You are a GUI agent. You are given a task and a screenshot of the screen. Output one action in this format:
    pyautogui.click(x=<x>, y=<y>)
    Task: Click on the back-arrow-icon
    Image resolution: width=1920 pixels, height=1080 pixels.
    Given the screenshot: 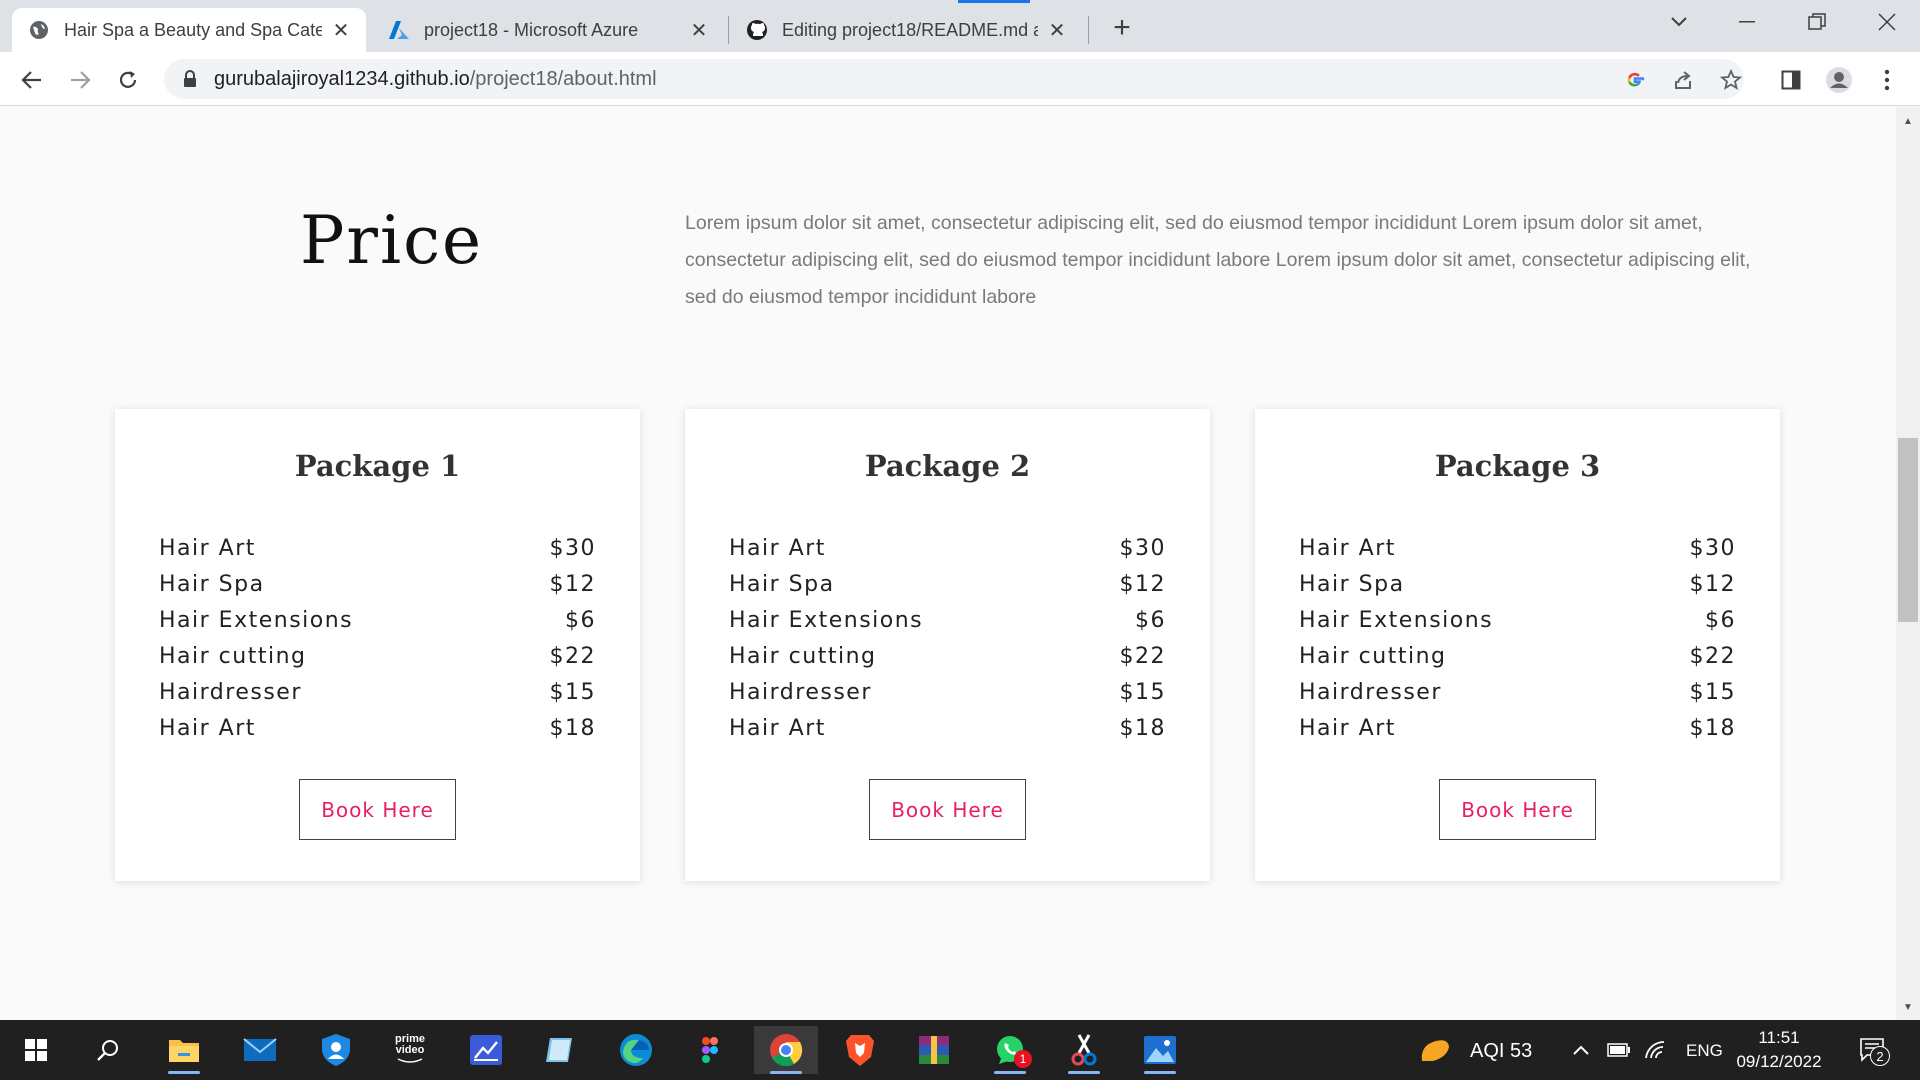 What is the action you would take?
    pyautogui.click(x=32, y=80)
    